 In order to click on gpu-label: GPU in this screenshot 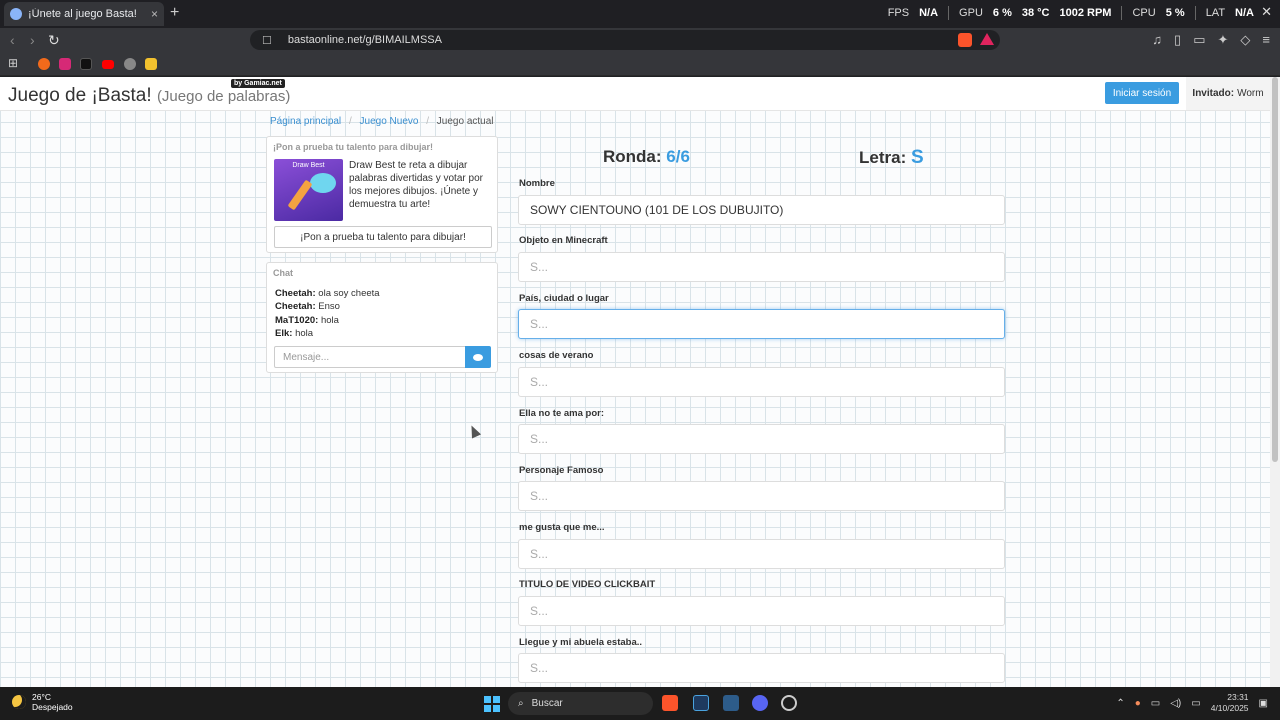, I will do `click(971, 13)`.